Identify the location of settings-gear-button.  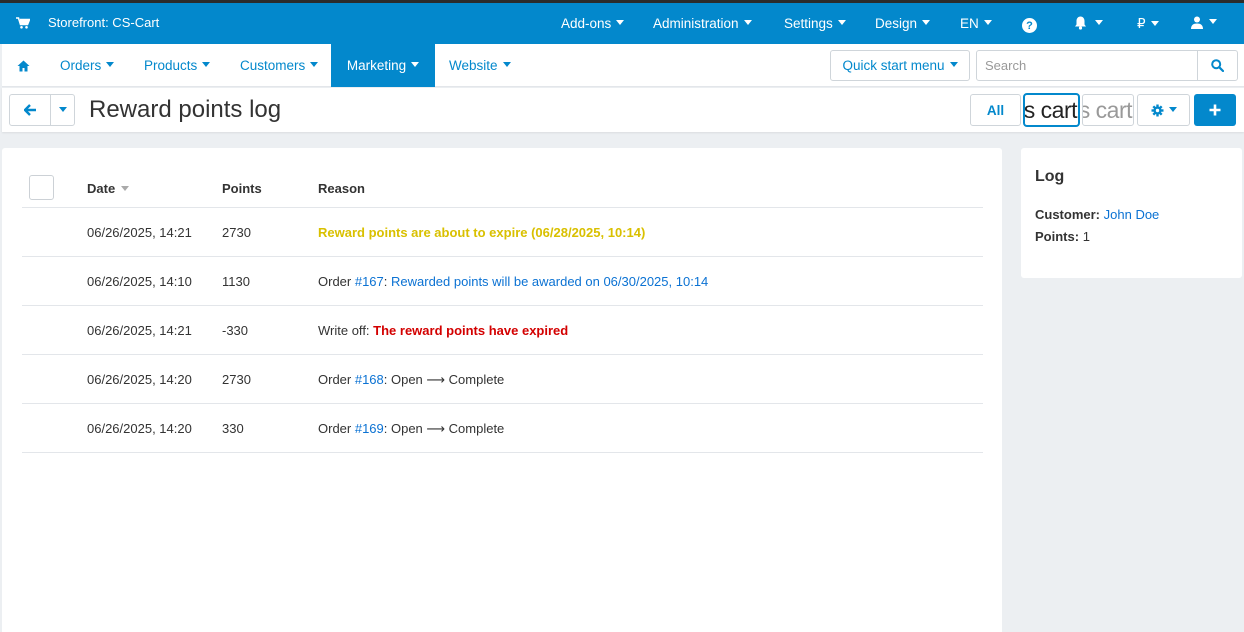
(1163, 110).